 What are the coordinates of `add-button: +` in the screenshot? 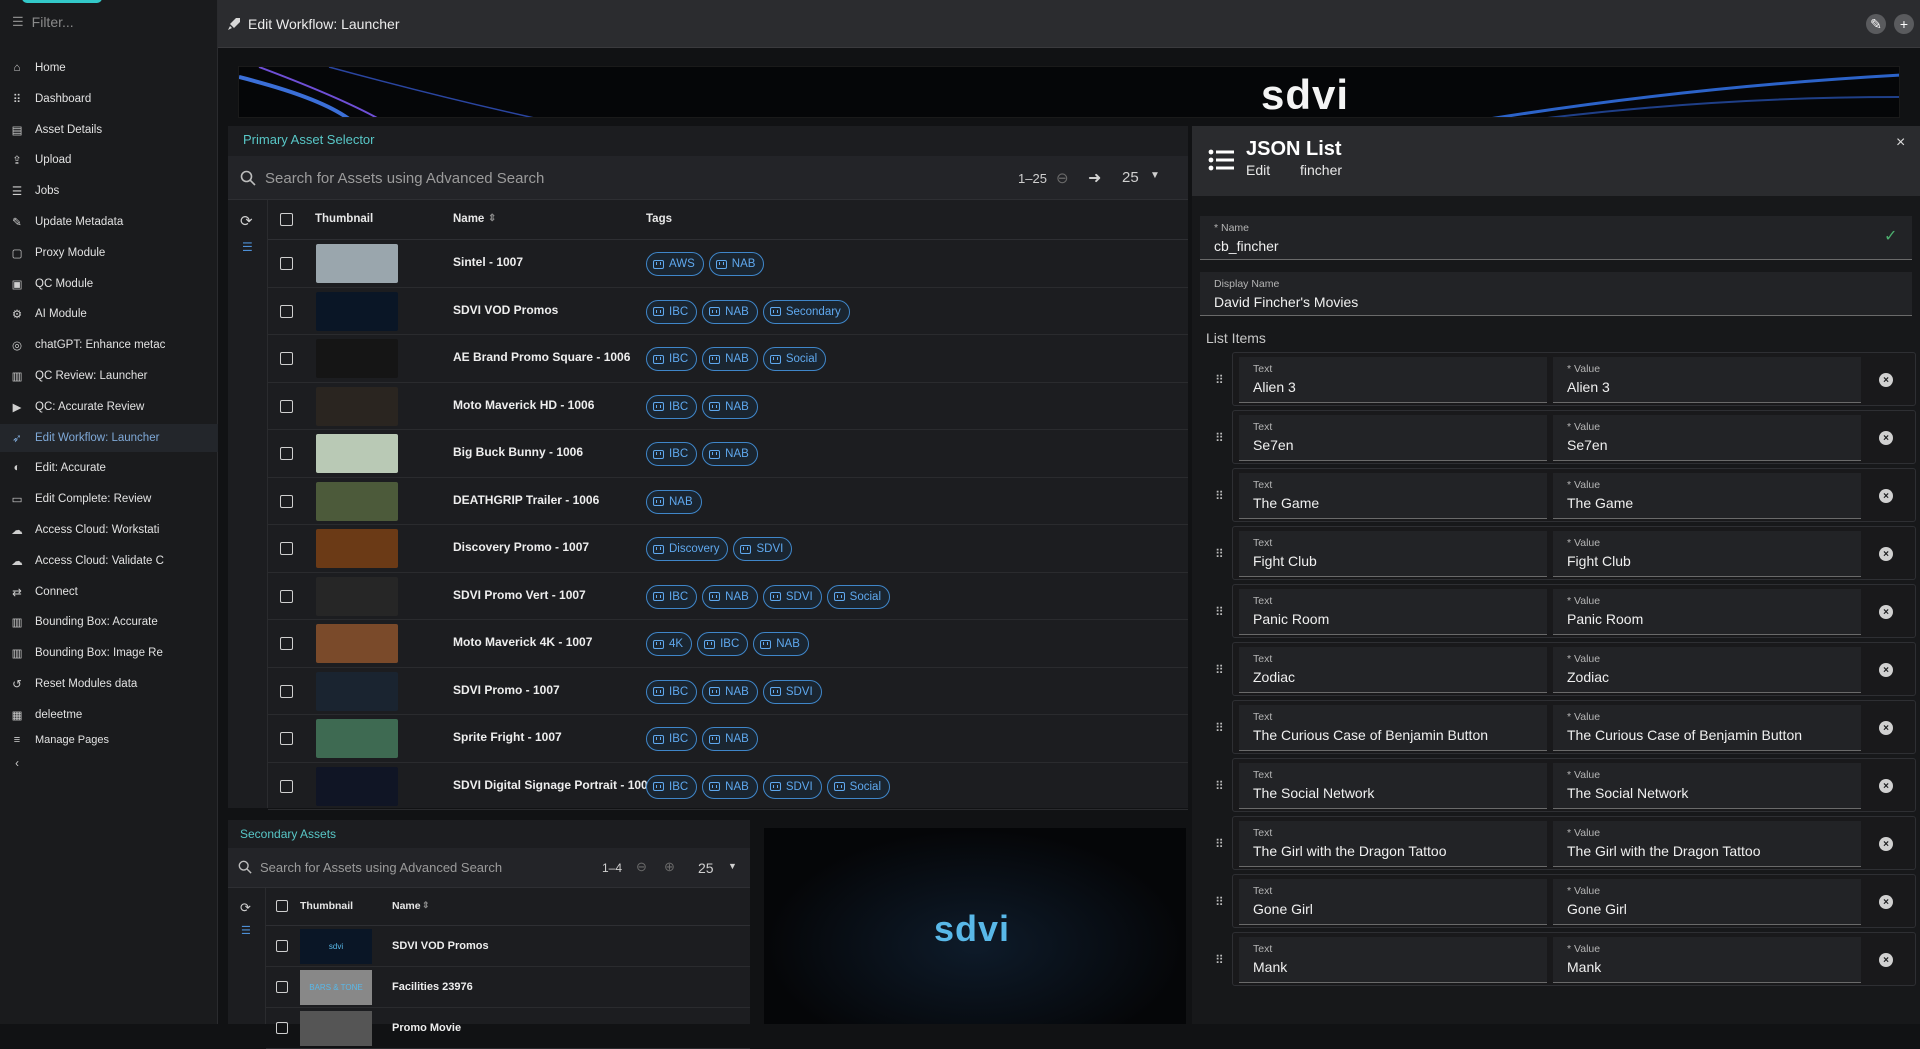 It's located at (1904, 24).